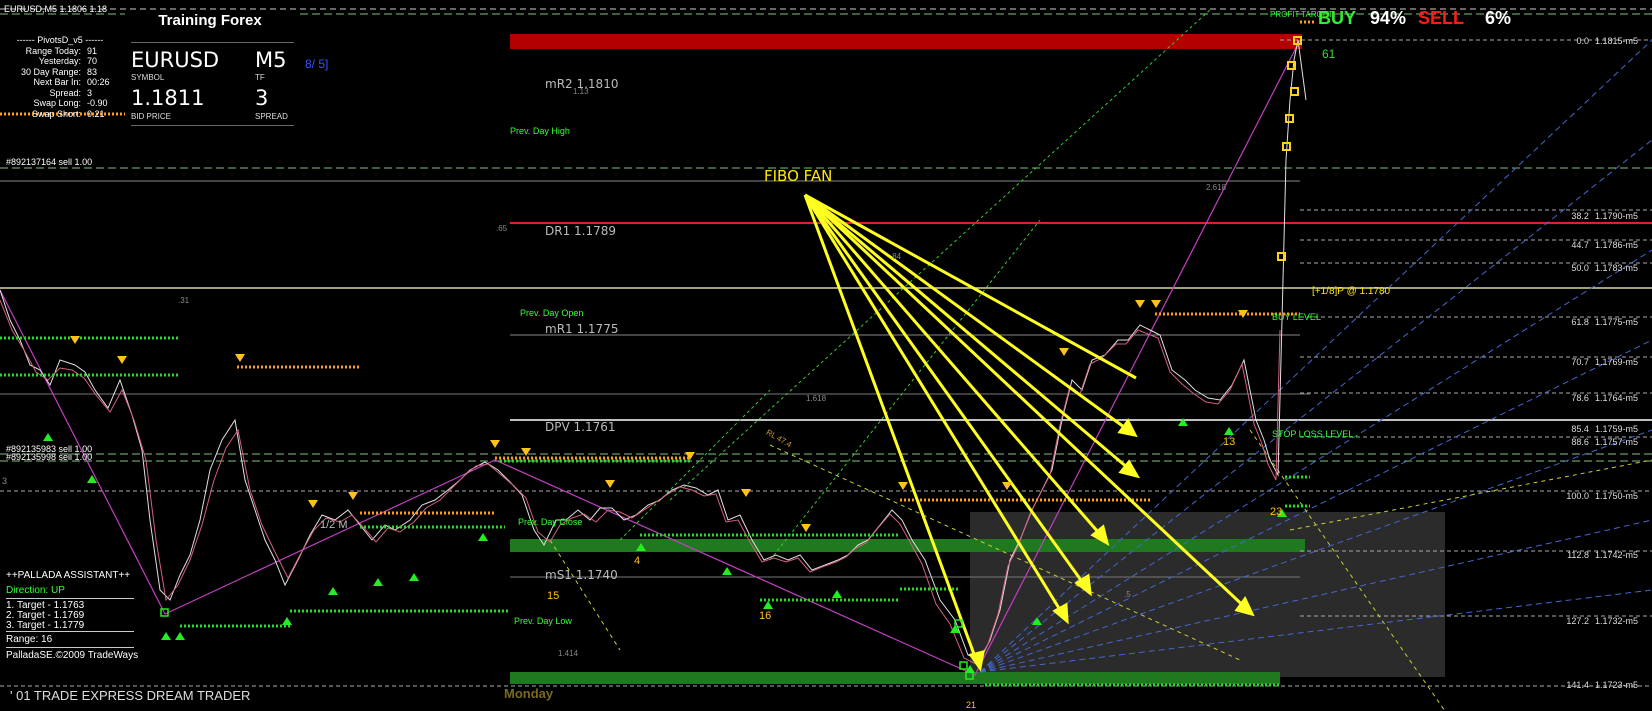  I want to click on pivots-row-label: Yesterday:, so click(59, 61).